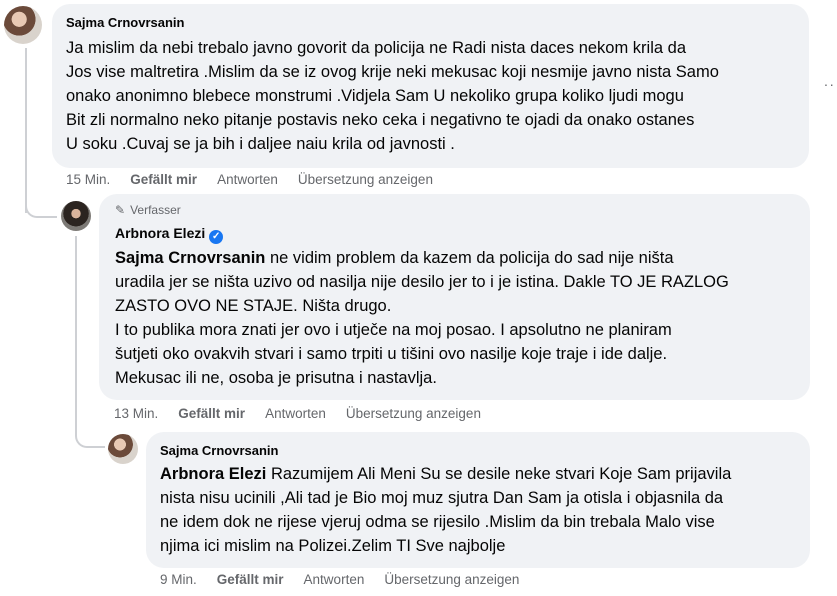 This screenshot has width=837, height=596. I want to click on comment-timestamp: 15 Min., so click(88, 180).